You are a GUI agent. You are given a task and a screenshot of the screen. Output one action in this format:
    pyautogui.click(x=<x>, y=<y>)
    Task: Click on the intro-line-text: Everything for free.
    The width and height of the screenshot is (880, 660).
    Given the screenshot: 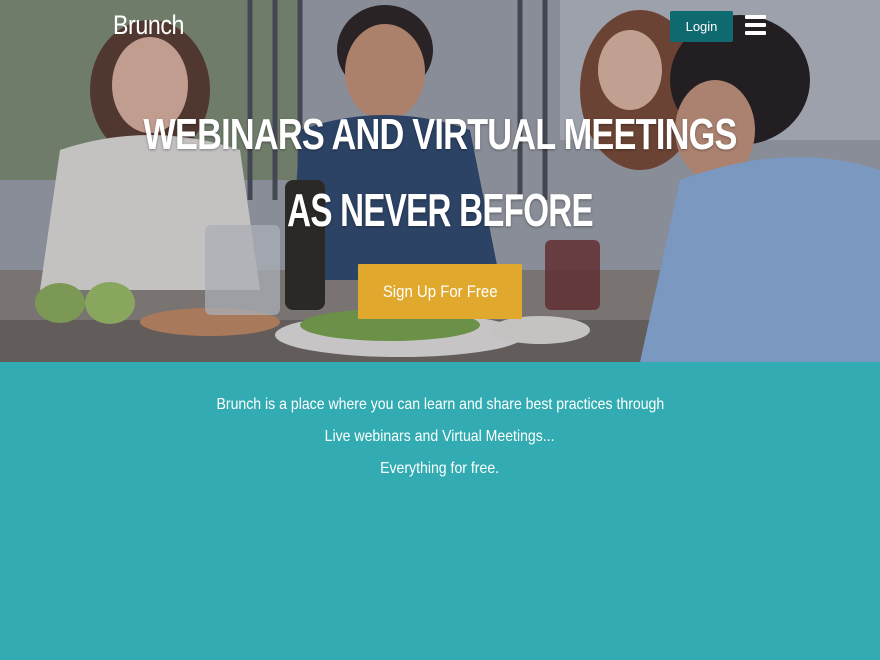 What is the action you would take?
    pyautogui.click(x=440, y=468)
    